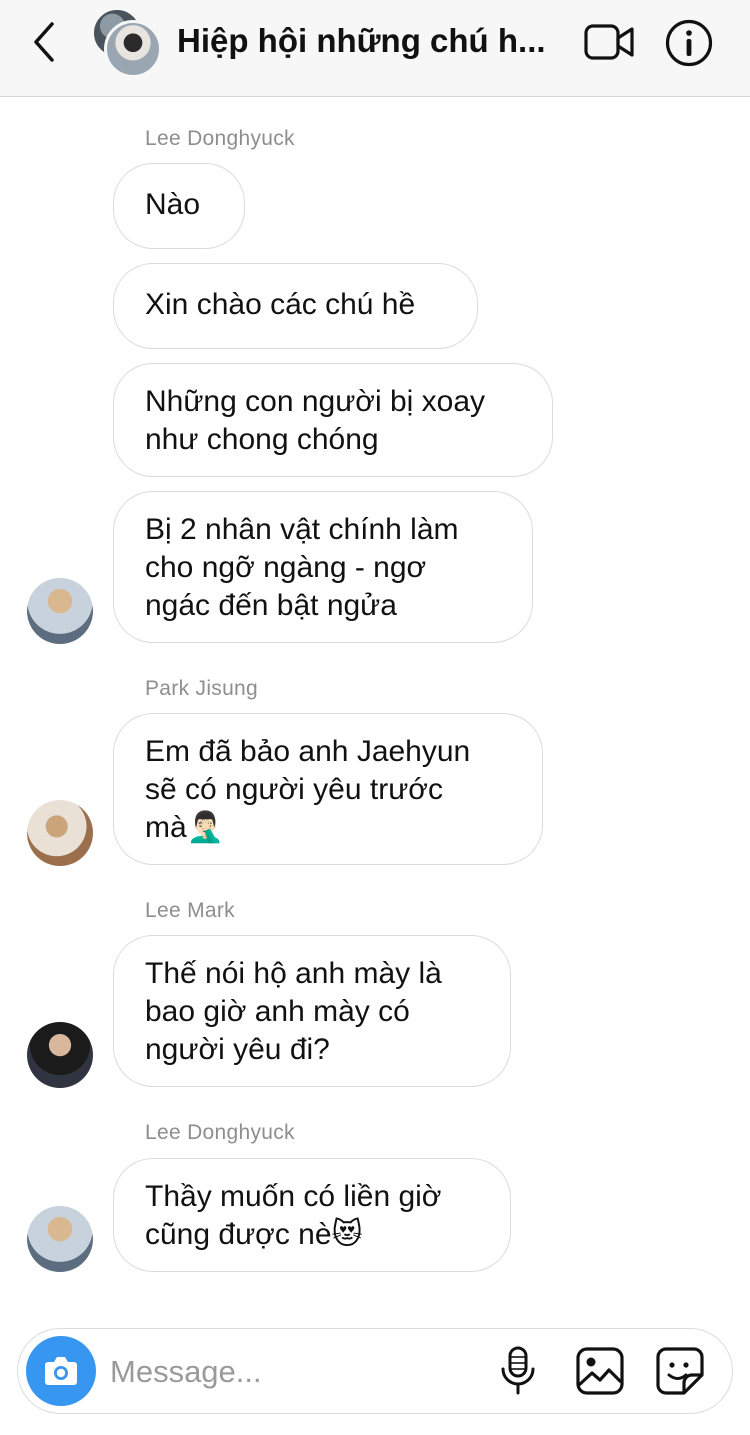 The width and height of the screenshot is (750, 1435). I want to click on gallery-button, so click(600, 1371).